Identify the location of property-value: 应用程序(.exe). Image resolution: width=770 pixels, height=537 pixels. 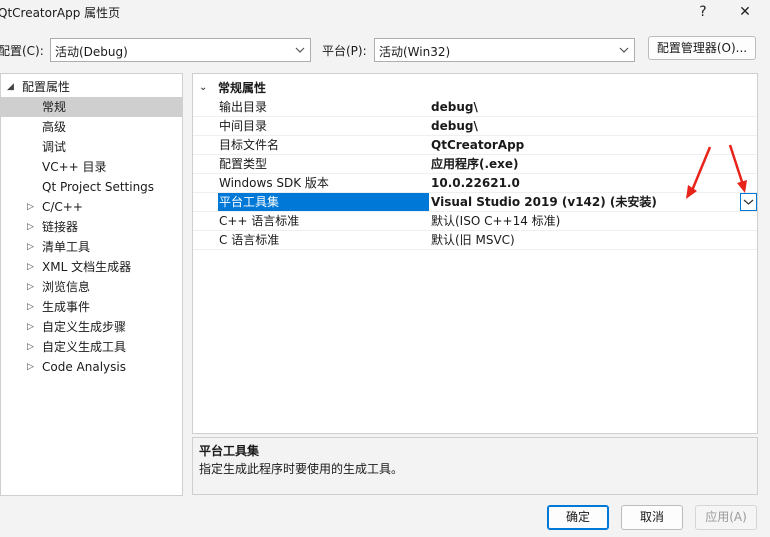
(475, 164).